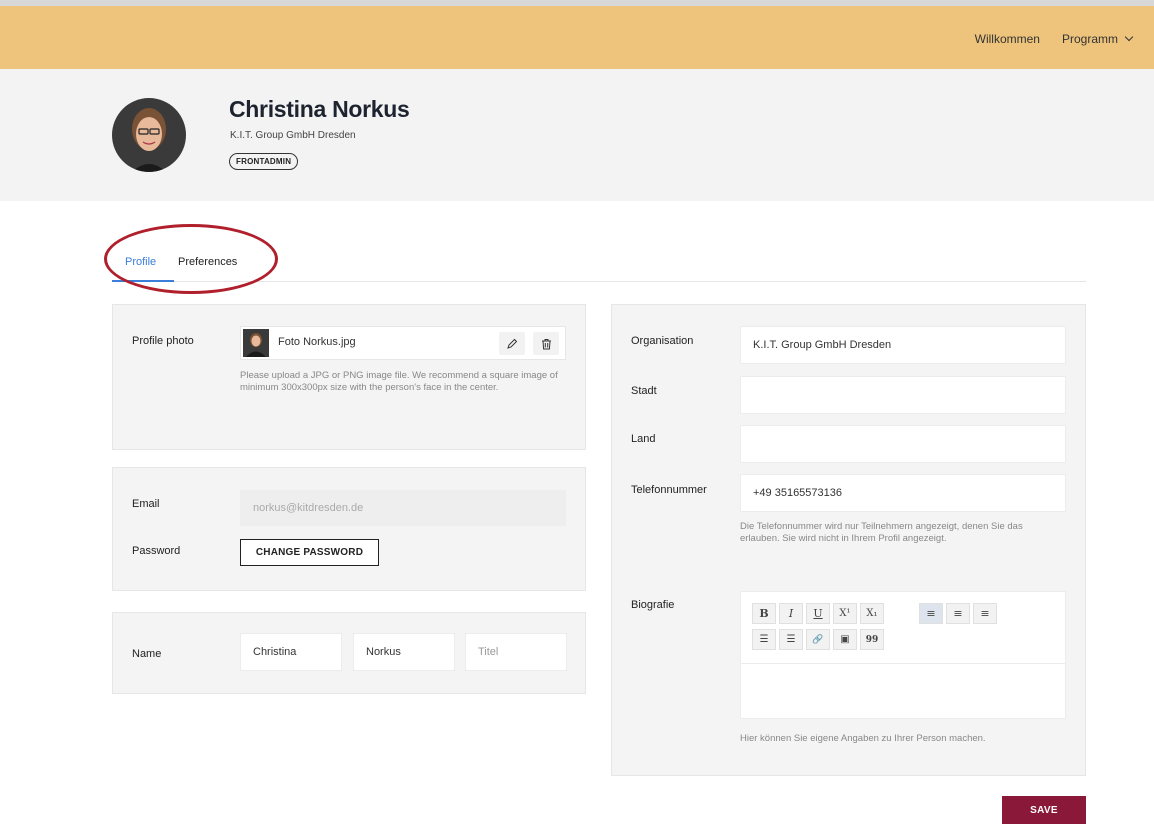  Describe the element at coordinates (644, 391) in the screenshot. I see `city-label: Stadt` at that location.